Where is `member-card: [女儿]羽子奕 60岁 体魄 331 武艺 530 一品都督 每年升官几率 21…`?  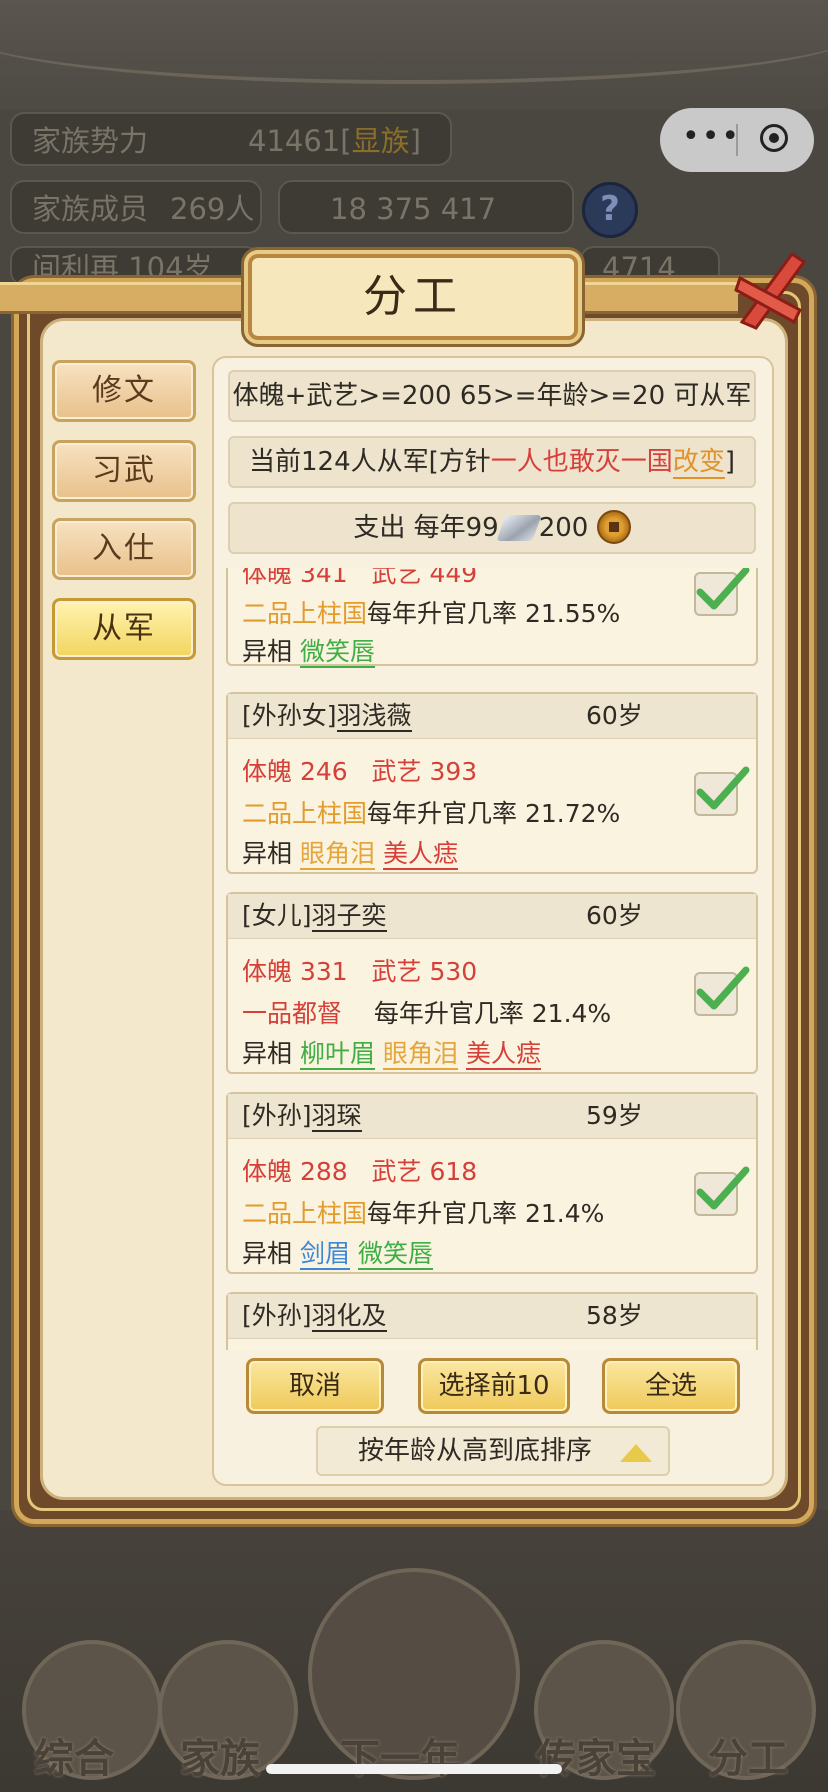
member-card: [女儿]羽子奕 60岁 体魄 331 武艺 530 一品都督 每年升官几率 21… is located at coordinates (492, 983).